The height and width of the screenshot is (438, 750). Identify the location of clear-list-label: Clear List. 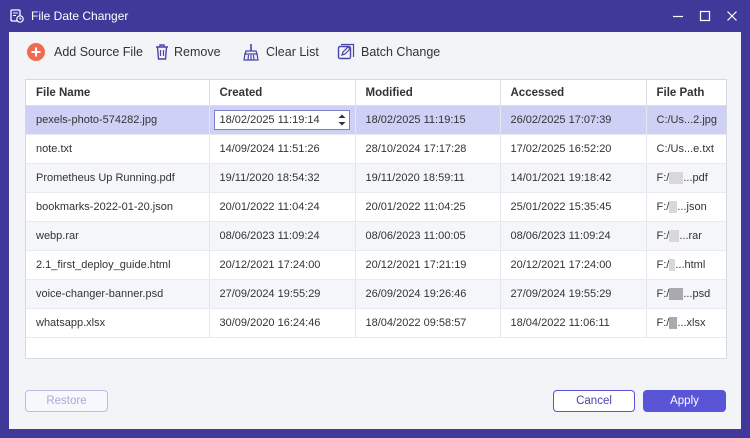
(292, 52).